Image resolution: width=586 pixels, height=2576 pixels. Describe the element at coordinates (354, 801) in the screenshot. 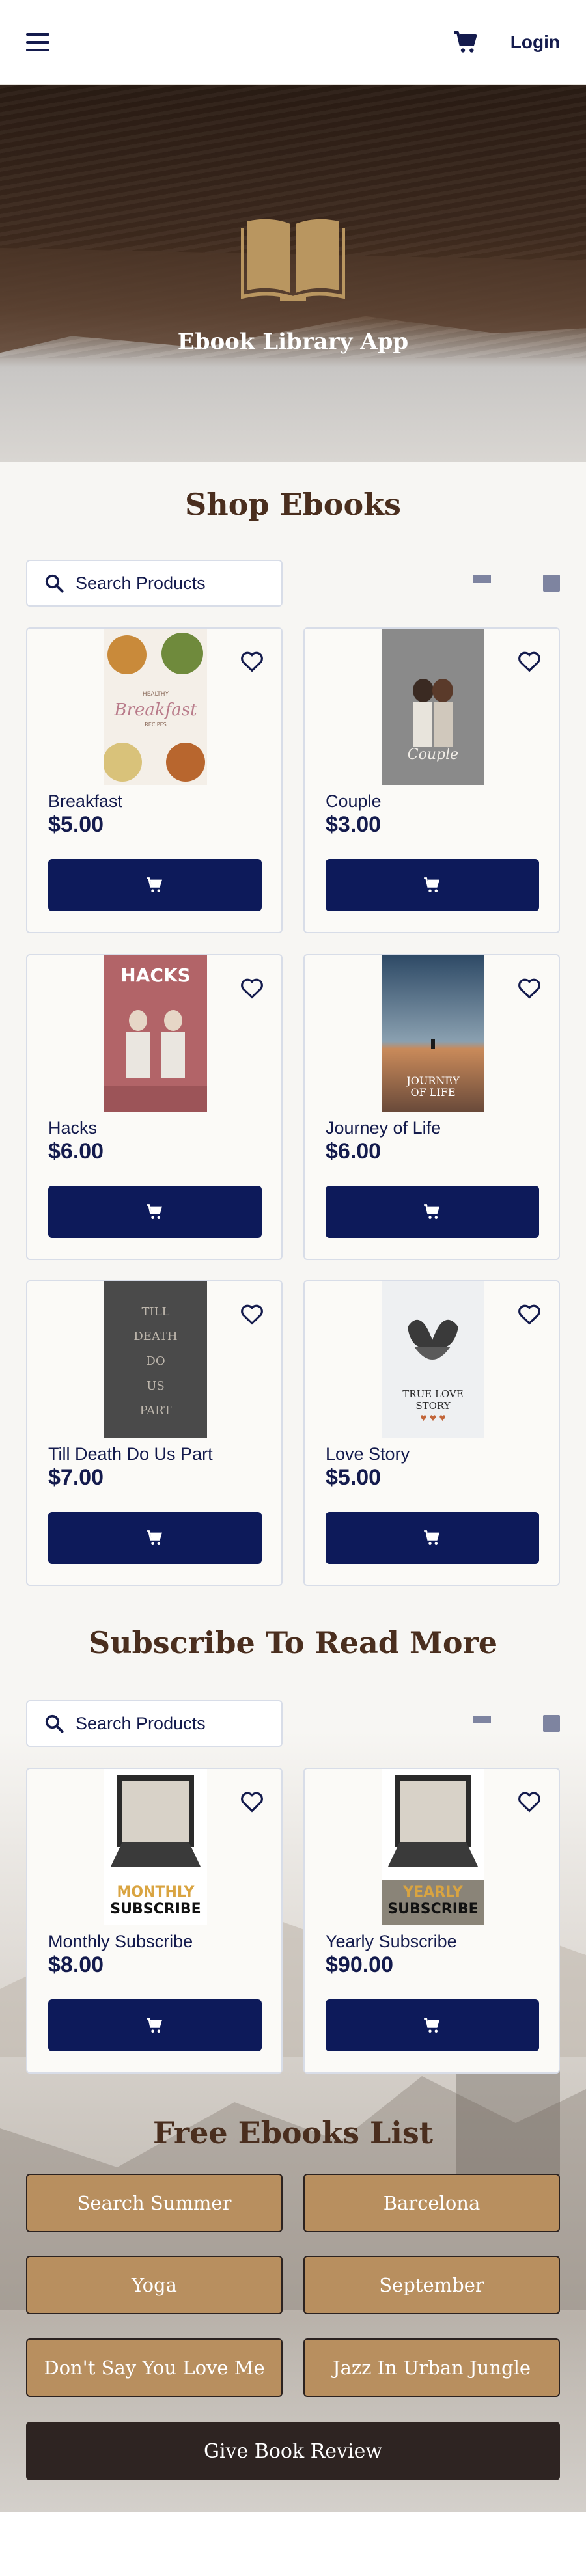

I see `product-name: Couple` at that location.